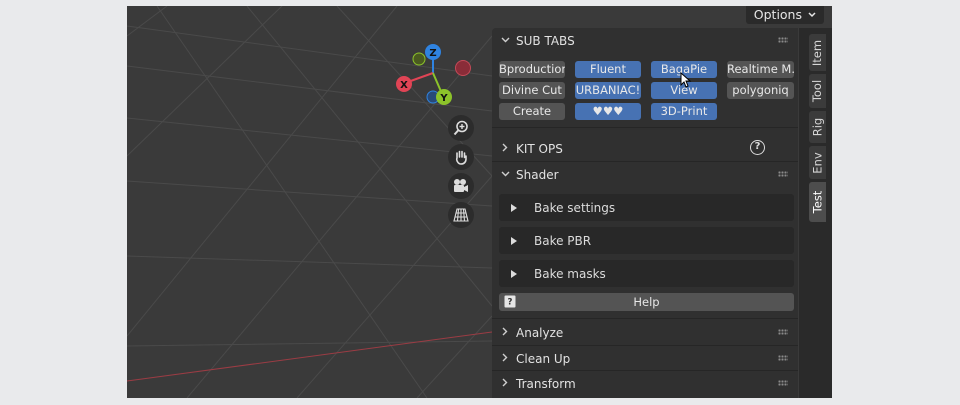 This screenshot has height=405, width=960. I want to click on tab-test-label: Test, so click(817, 202).